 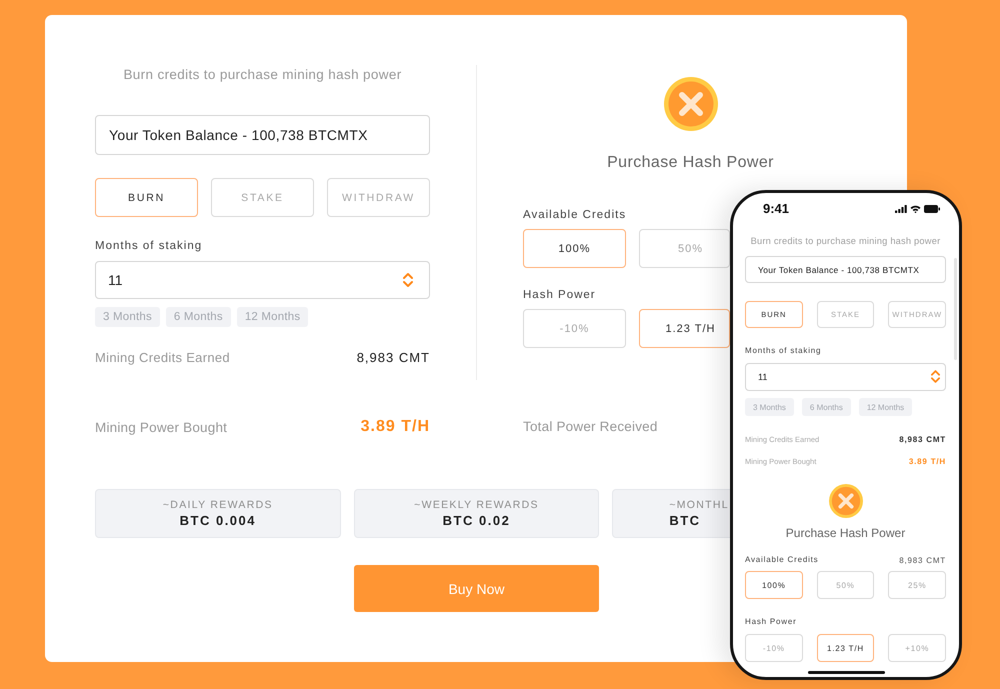 What do you see at coordinates (262, 197) in the screenshot?
I see `action-tab: STAKE` at bounding box center [262, 197].